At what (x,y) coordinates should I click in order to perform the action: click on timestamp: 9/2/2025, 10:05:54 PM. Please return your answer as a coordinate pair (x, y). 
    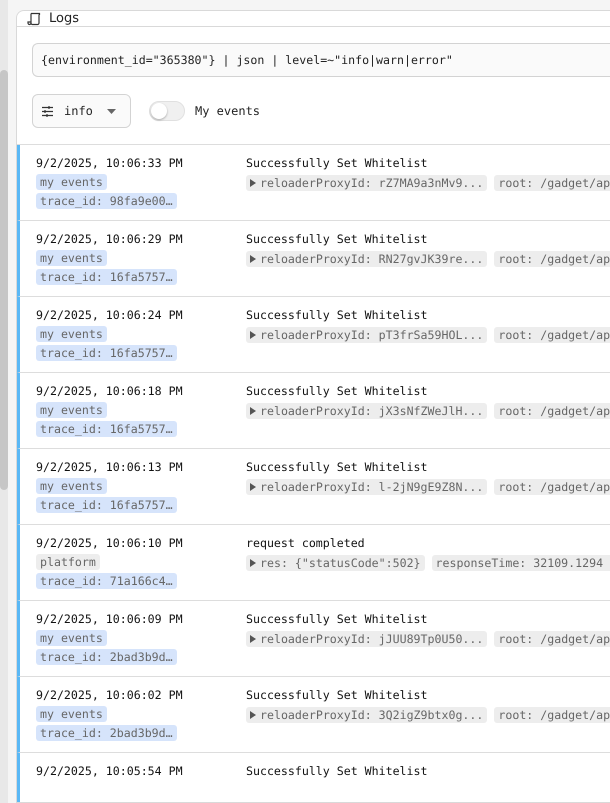
    Looking at the image, I should click on (109, 771).